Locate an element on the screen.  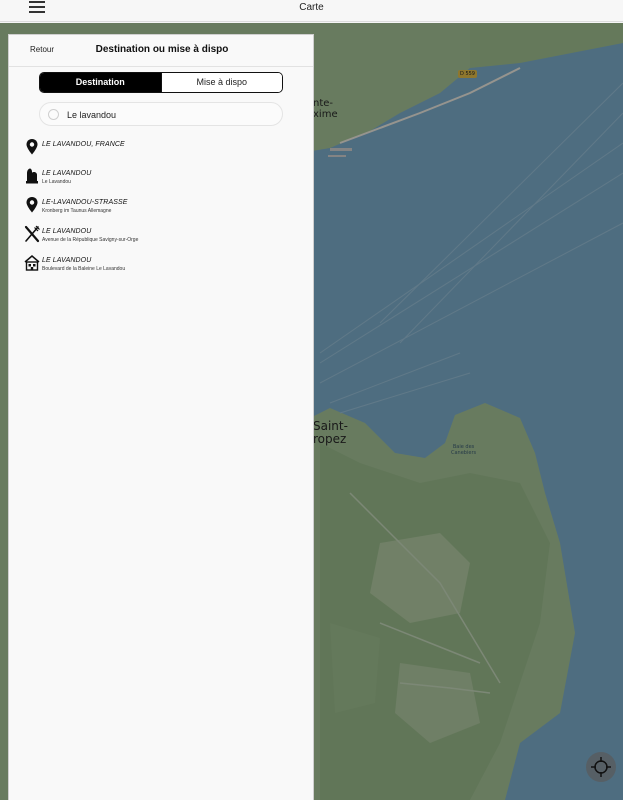
result-subtitle: Avenue de la République Savigny-sur-Orge is located at coordinates (90, 240).